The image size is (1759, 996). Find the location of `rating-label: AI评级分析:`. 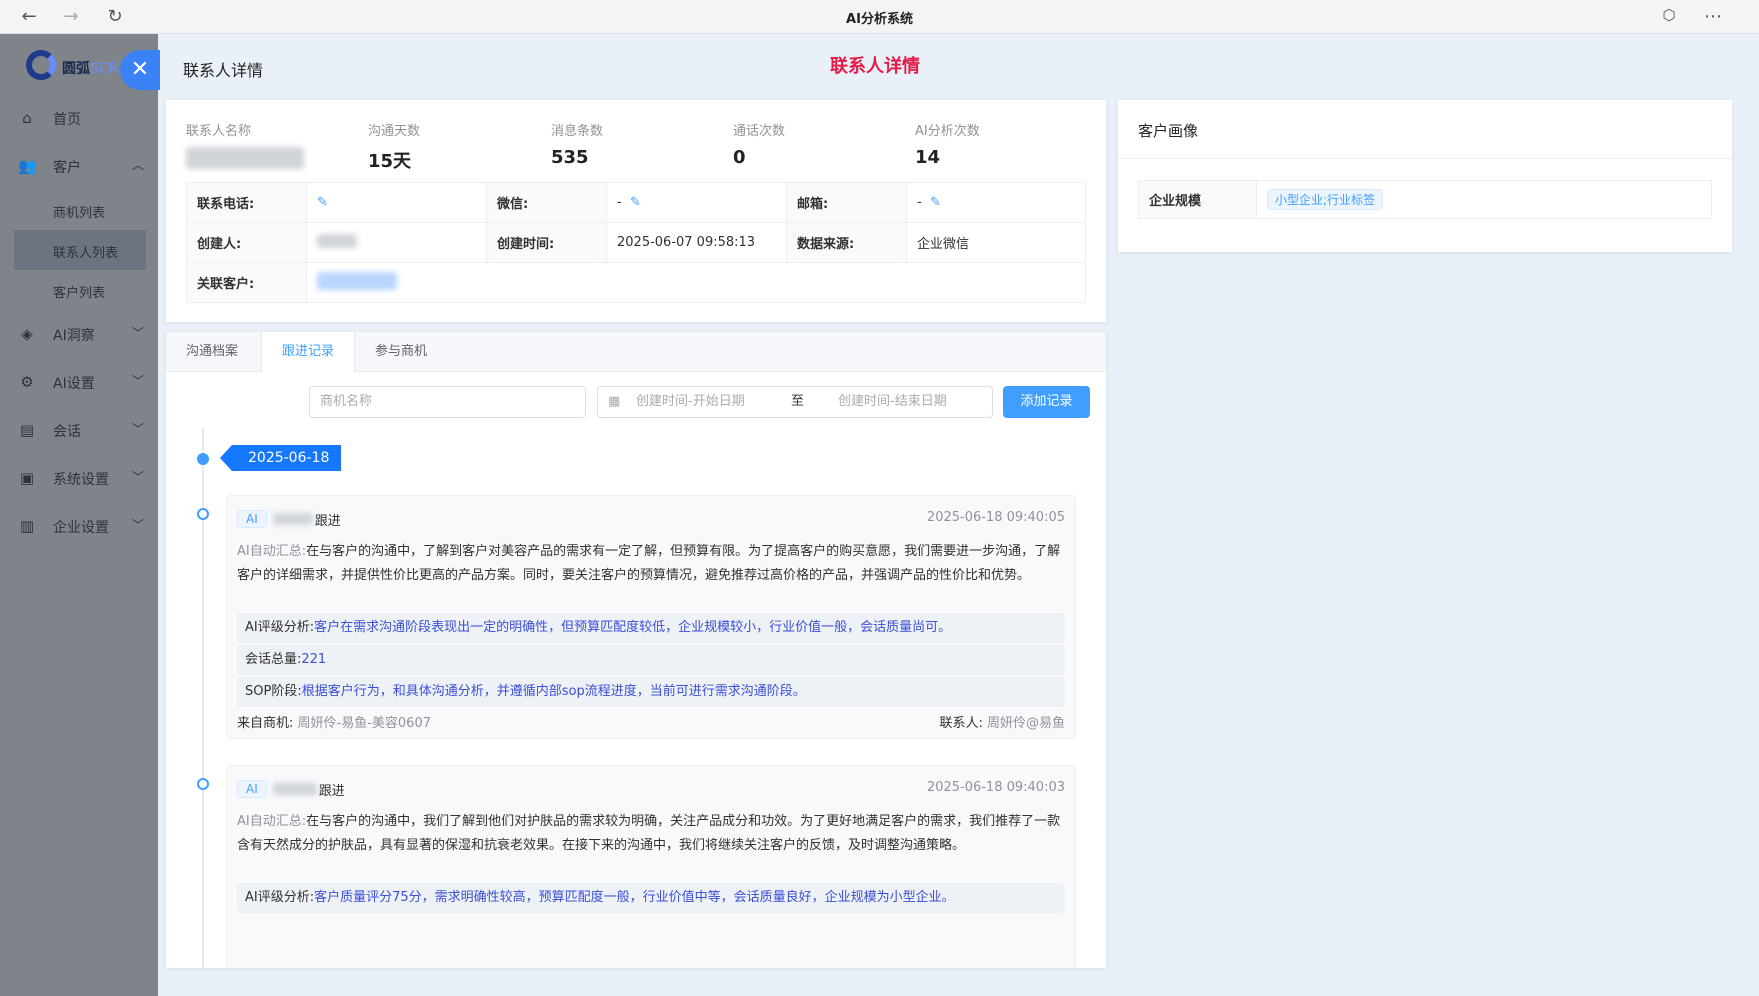

rating-label: AI评级分析: is located at coordinates (280, 627).